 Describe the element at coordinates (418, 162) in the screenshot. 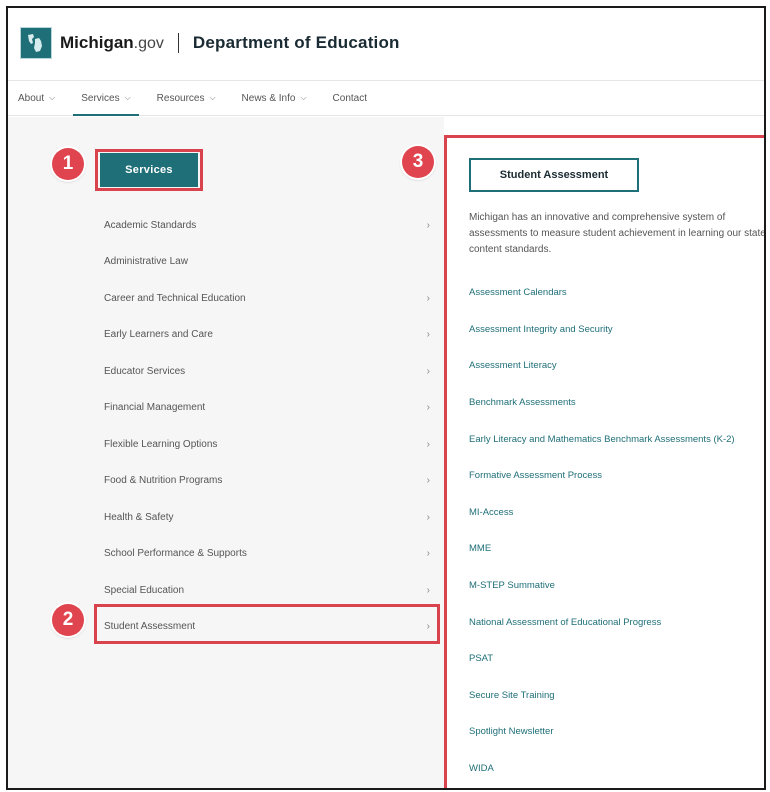

I see `step-badge-3: 3` at that location.